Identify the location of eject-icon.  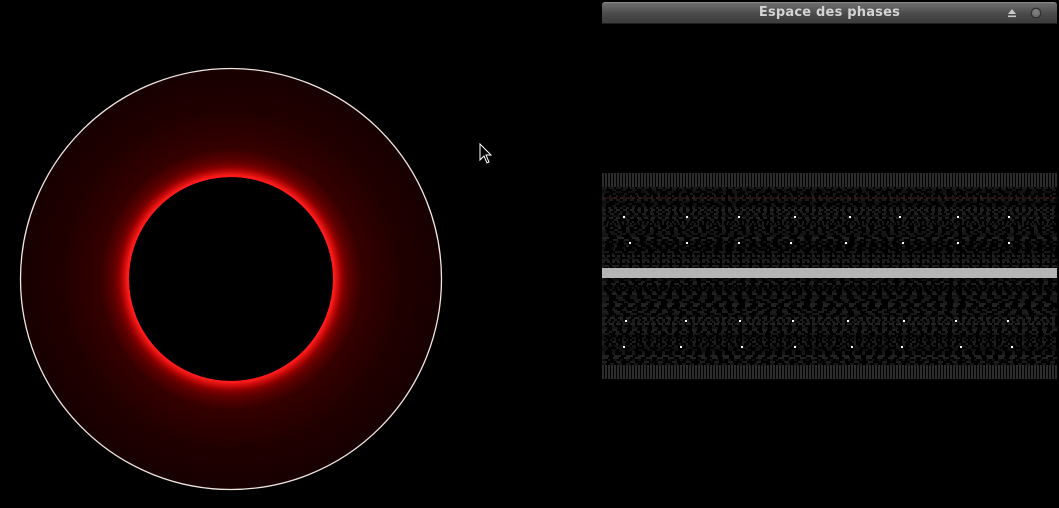
(1012, 13).